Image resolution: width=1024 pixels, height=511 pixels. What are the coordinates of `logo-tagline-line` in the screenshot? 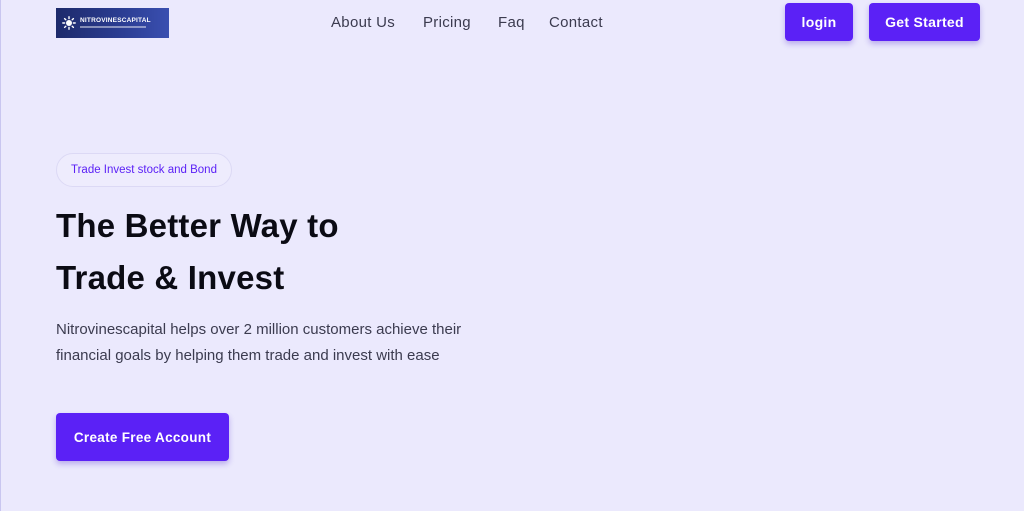 It's located at (113, 27).